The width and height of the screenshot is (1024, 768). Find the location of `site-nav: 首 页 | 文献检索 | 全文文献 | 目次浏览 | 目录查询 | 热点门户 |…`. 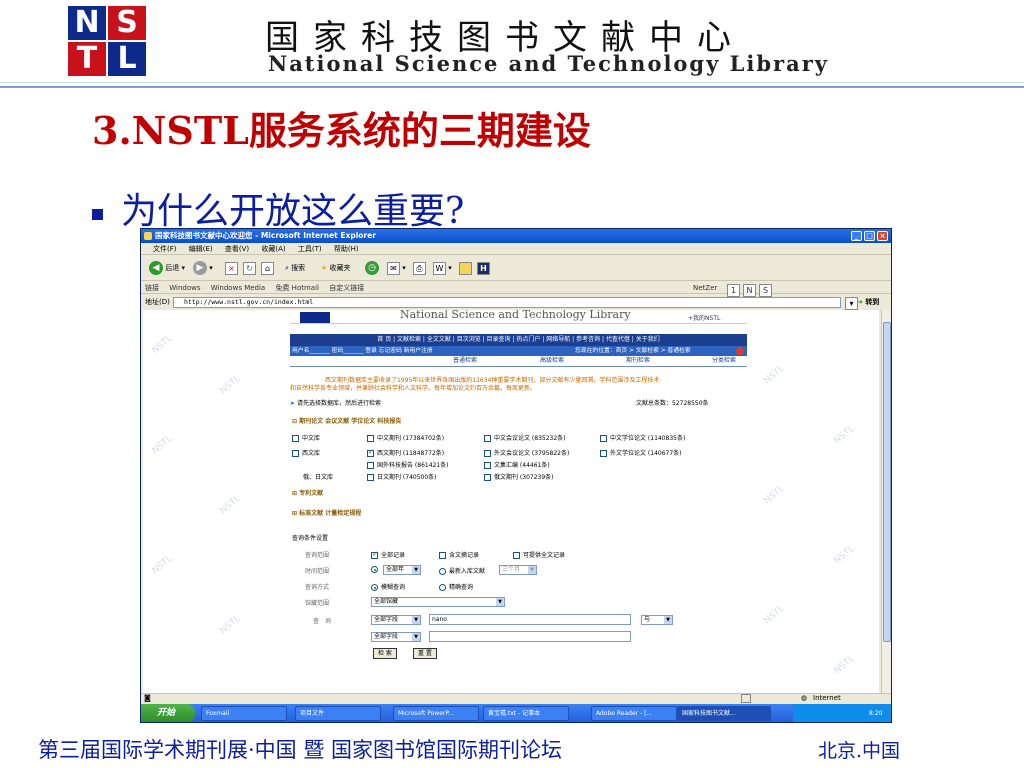

site-nav: 首 页 | 文献检索 | 全文文献 | 目次浏览 | 目录查询 | 热点门户 |… is located at coordinates (518, 340).